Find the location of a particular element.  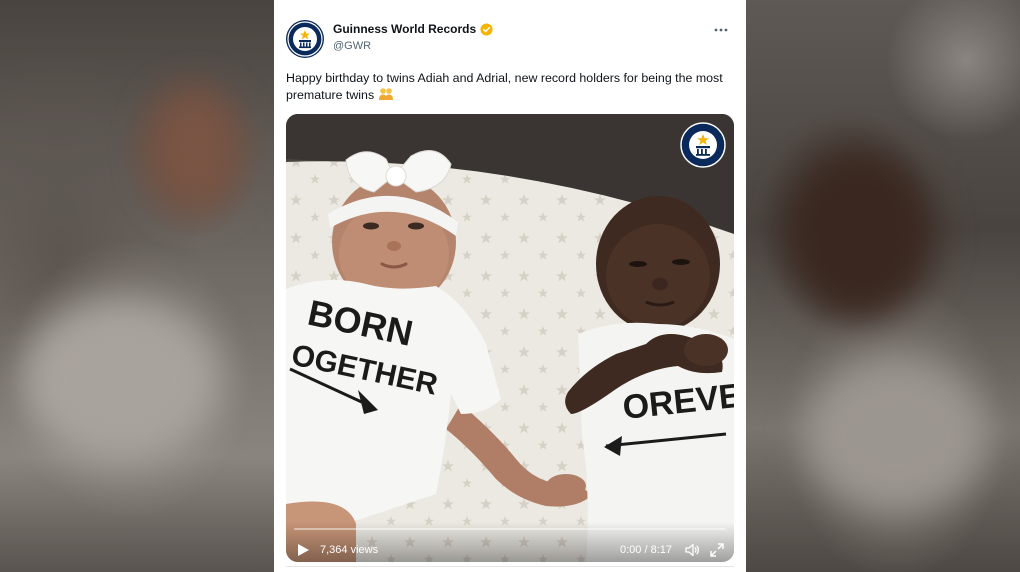

handle: @GWR is located at coordinates (413, 46).